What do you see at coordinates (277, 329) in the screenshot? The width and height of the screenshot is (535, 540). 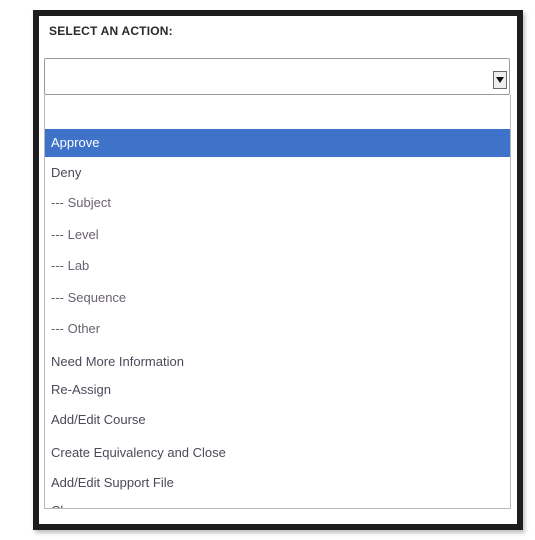 I see `option-other: --- Other` at bounding box center [277, 329].